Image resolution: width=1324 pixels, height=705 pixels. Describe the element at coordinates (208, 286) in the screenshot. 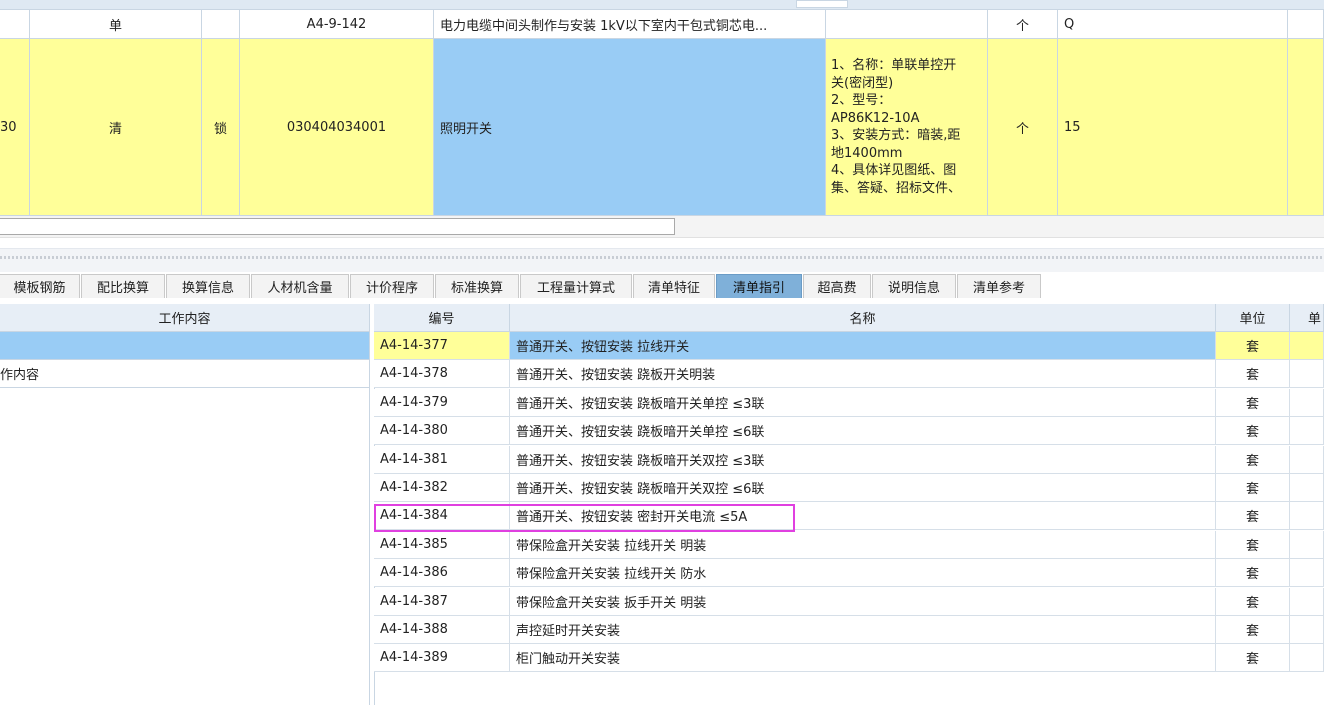

I see `tab-conversion-info: 换算信息` at that location.